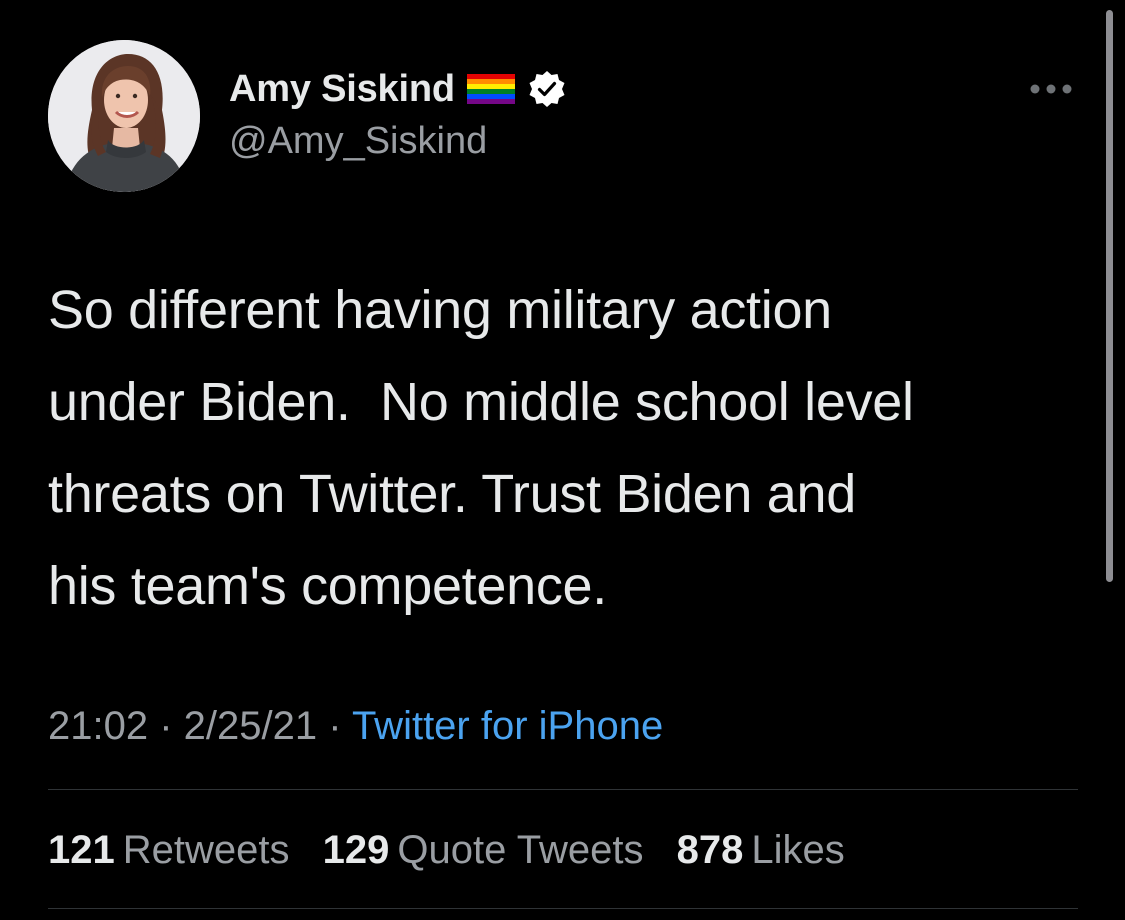 The height and width of the screenshot is (920, 1125). Describe the element at coordinates (98, 726) in the screenshot. I see `tweet-time: 21:02` at that location.